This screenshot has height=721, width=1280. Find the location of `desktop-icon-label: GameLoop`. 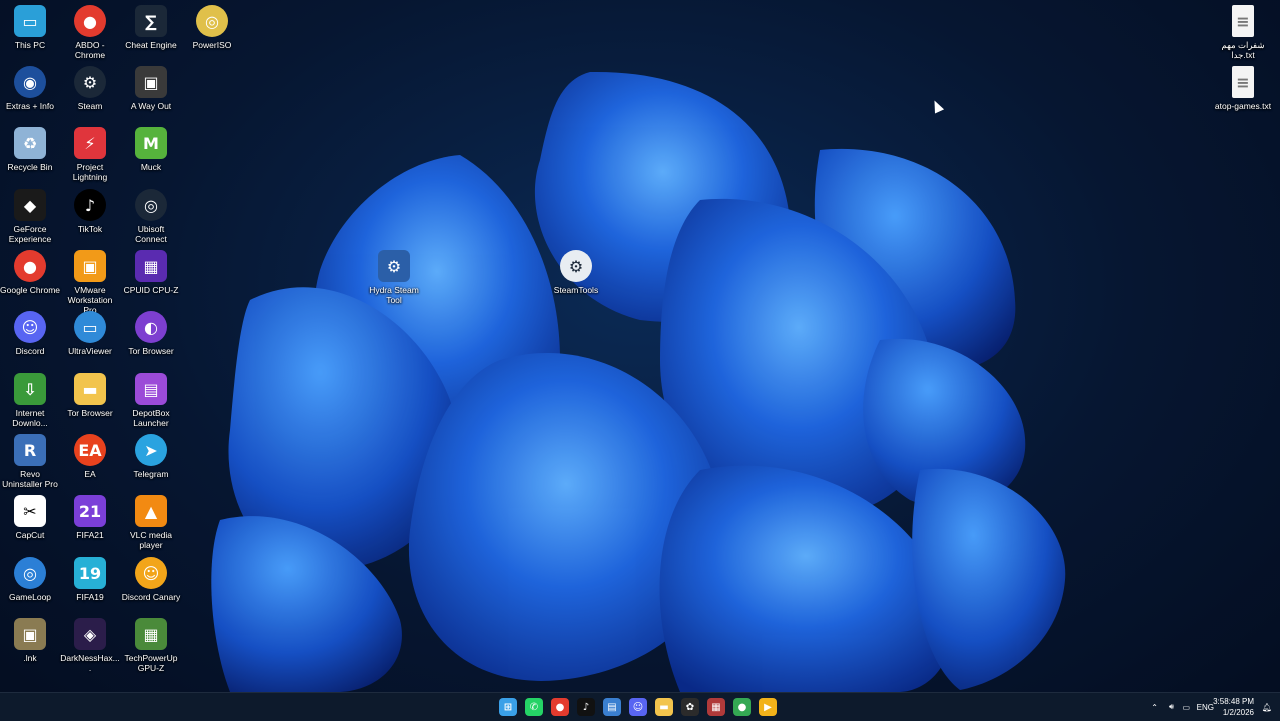

desktop-icon-label: GameLoop is located at coordinates (30, 597).